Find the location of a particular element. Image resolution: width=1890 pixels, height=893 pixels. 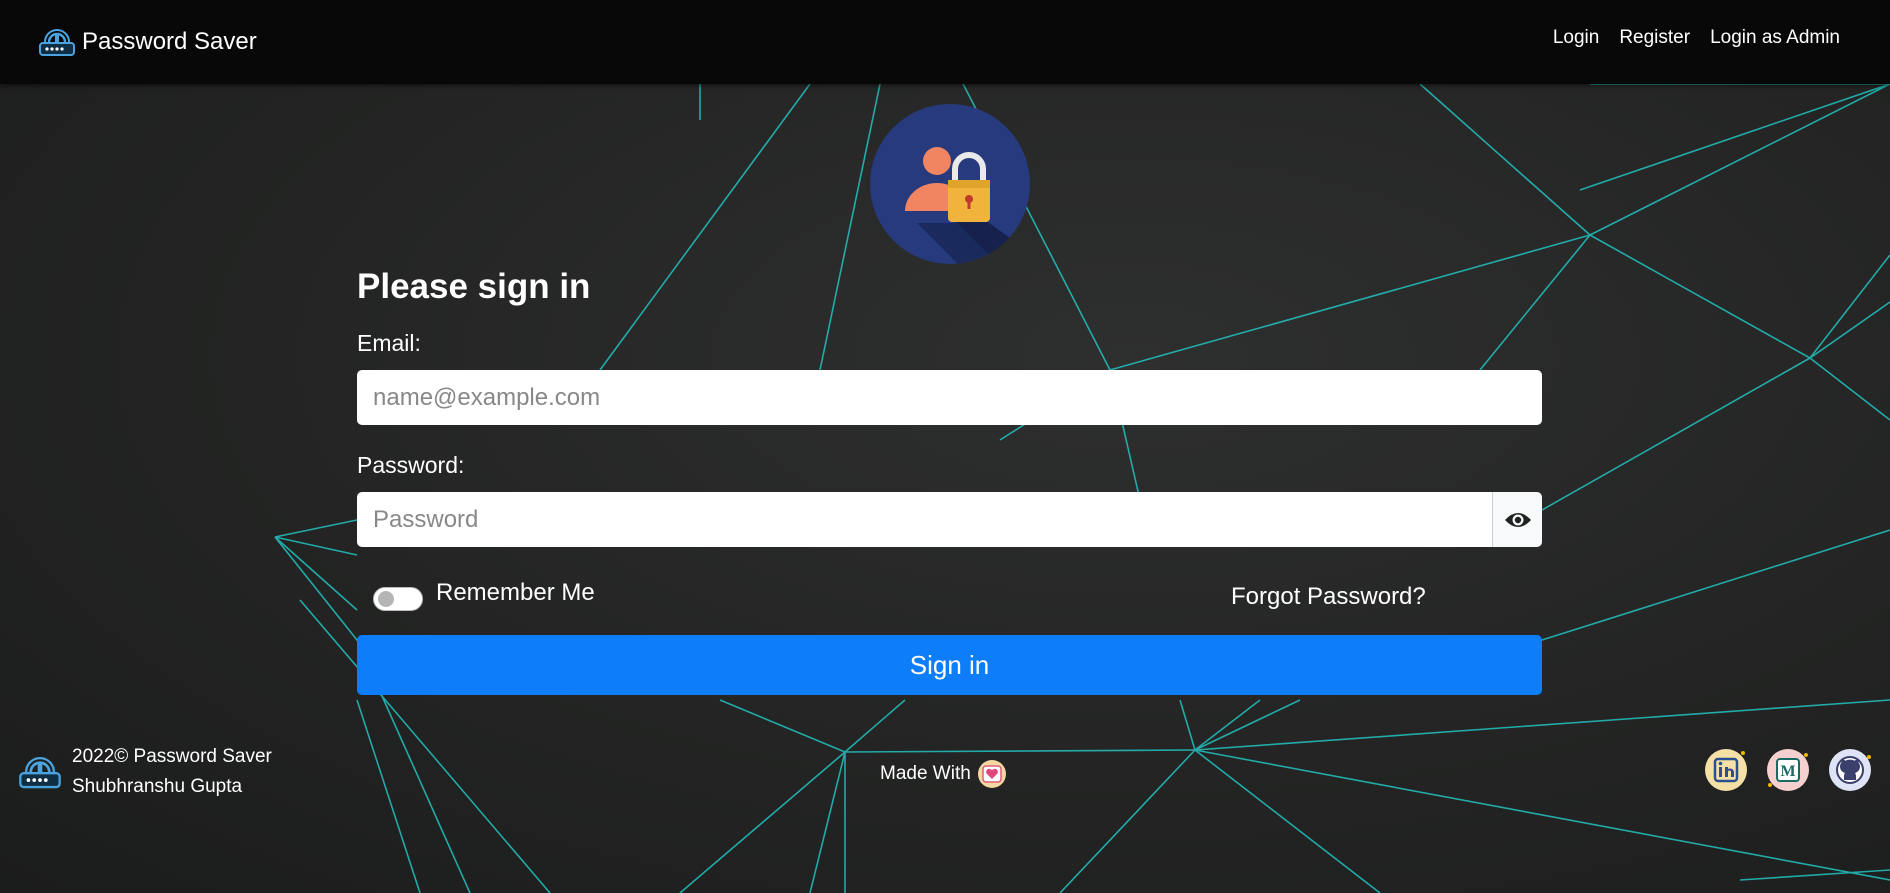

made-with-label: Made With is located at coordinates (925, 773).